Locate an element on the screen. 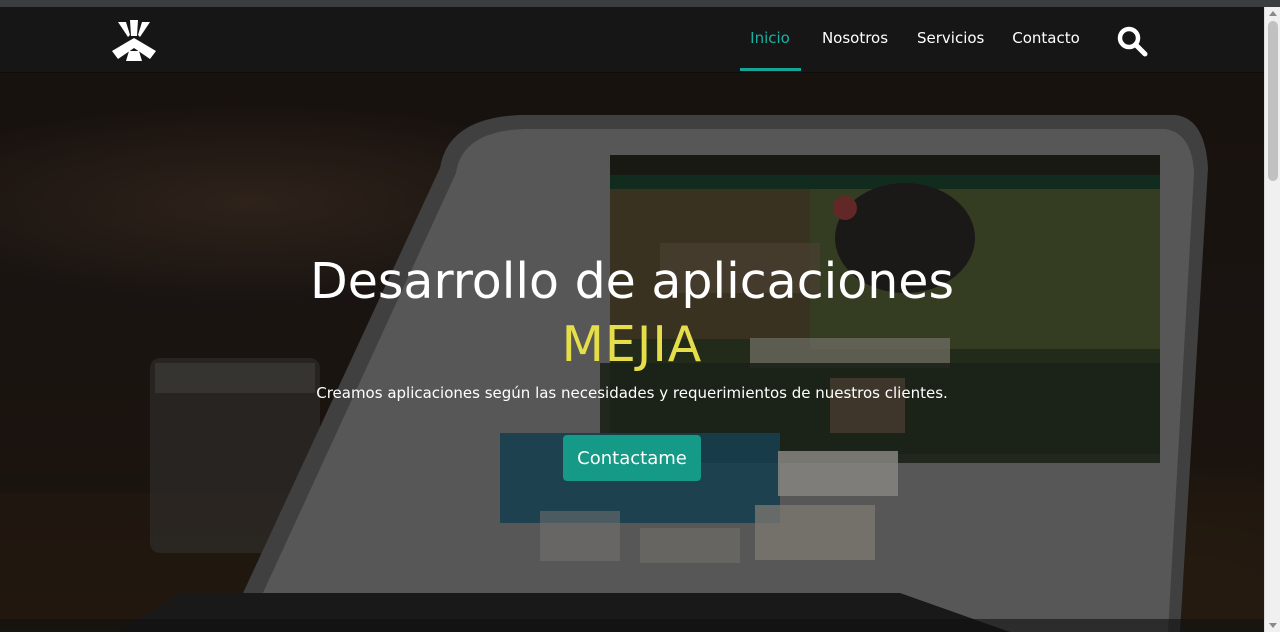 The height and width of the screenshot is (632, 1280). nav-item-nosotros: Nosotros is located at coordinates (855, 40).